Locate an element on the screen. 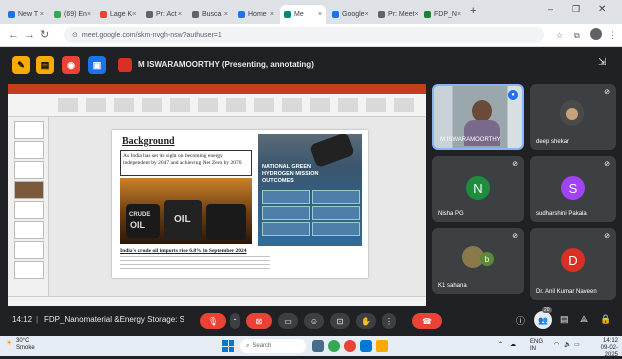 The image size is (622, 359). close-window-icon: ✕ is located at coordinates (602, 9).